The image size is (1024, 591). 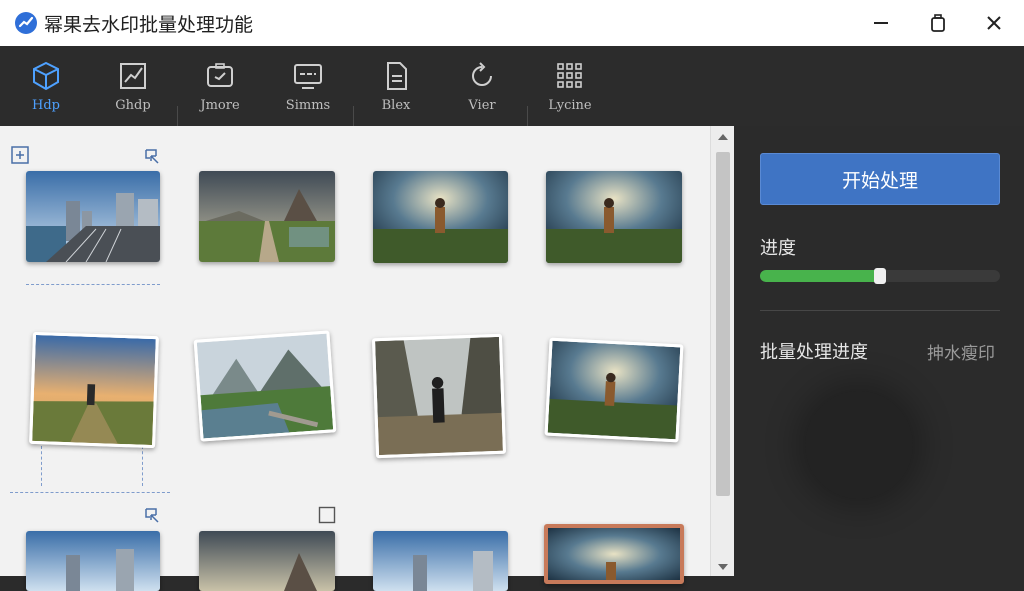 I want to click on chart-edit-icon, so click(x=133, y=76).